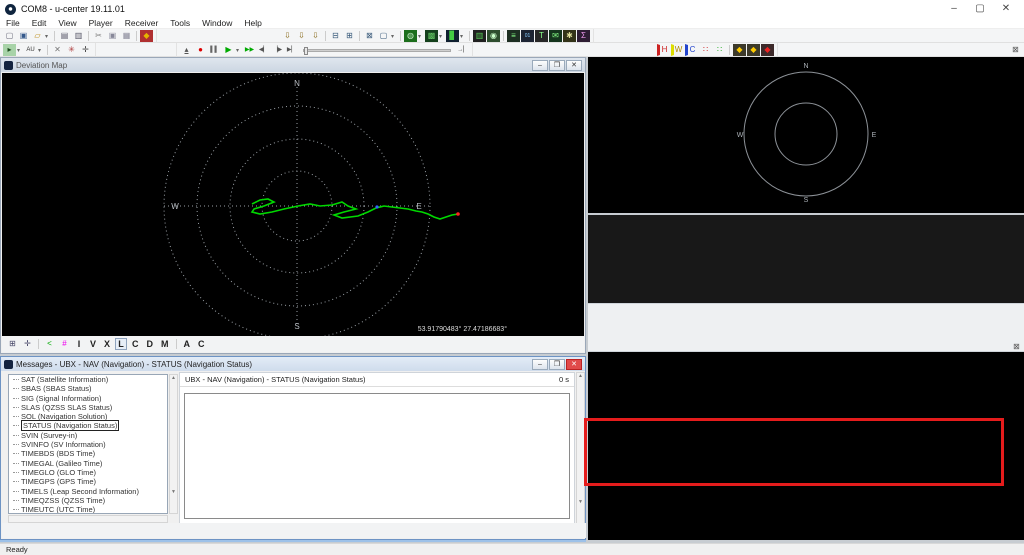 The width and height of the screenshot is (1024, 555). I want to click on open-file-dropdown-icon: ▾, so click(48, 36).